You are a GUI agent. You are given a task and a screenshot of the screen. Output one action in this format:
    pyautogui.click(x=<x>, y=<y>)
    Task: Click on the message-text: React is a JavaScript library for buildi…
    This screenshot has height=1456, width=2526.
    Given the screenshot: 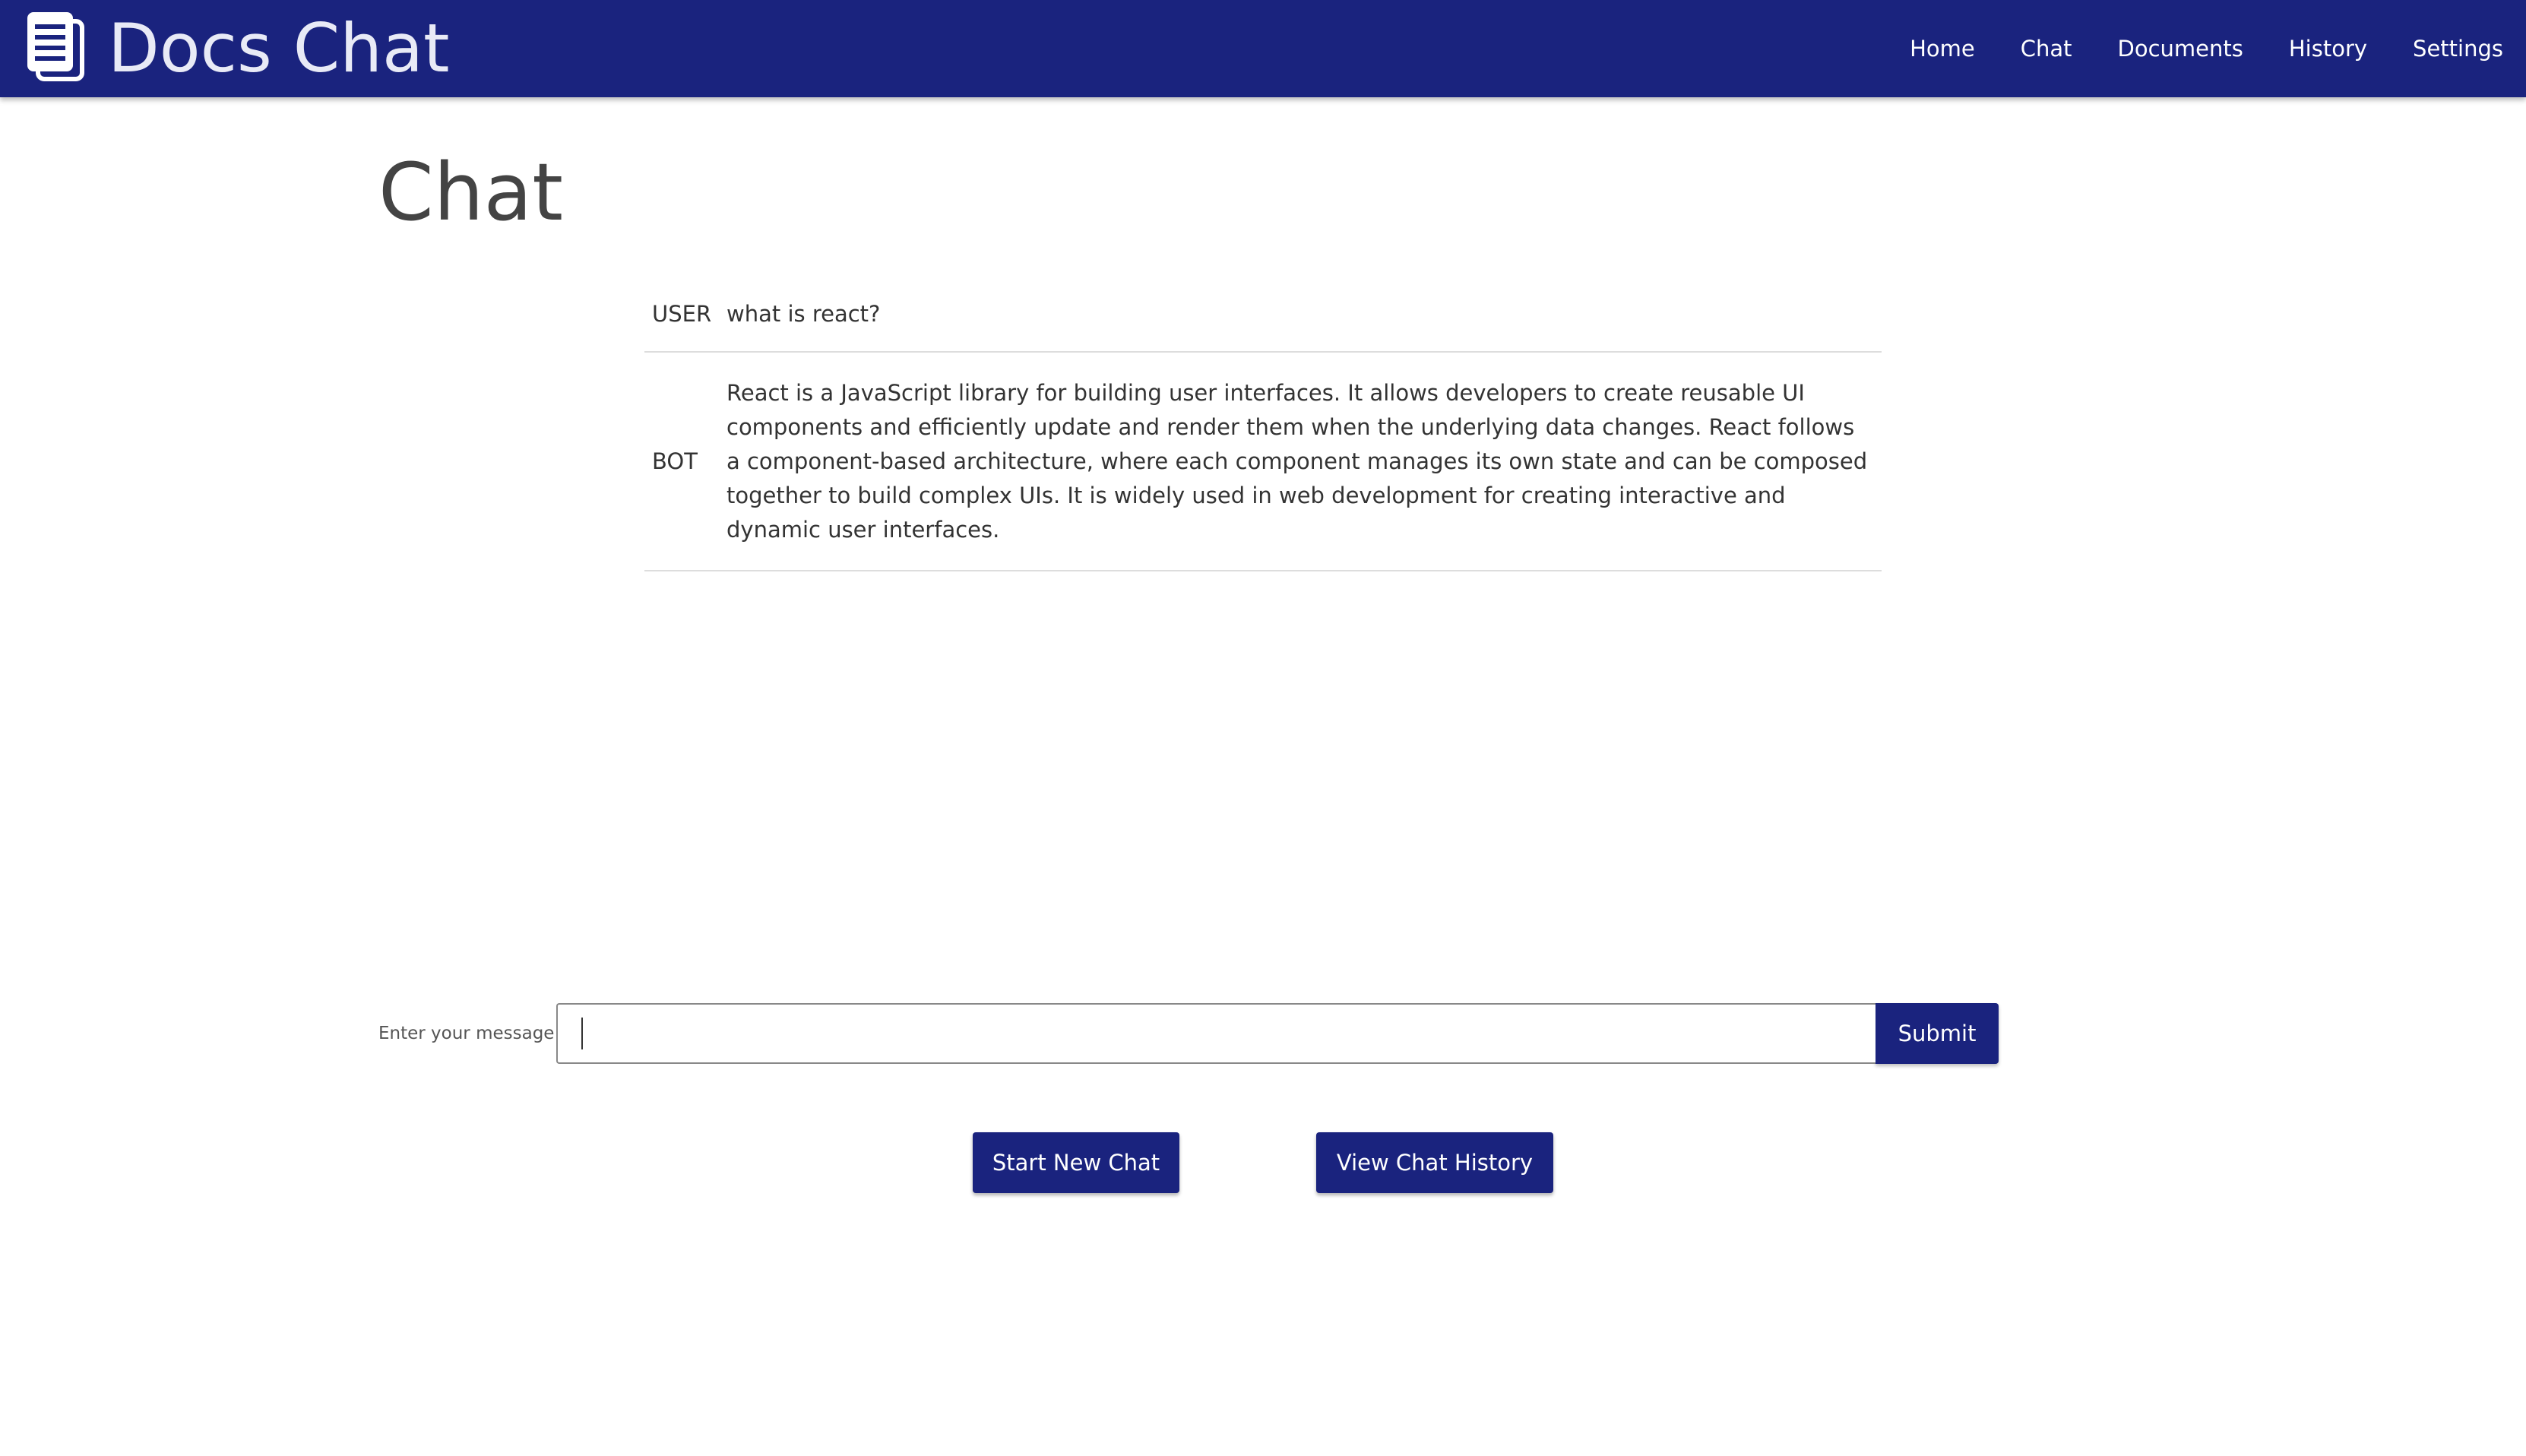 What is the action you would take?
    pyautogui.click(x=1297, y=461)
    